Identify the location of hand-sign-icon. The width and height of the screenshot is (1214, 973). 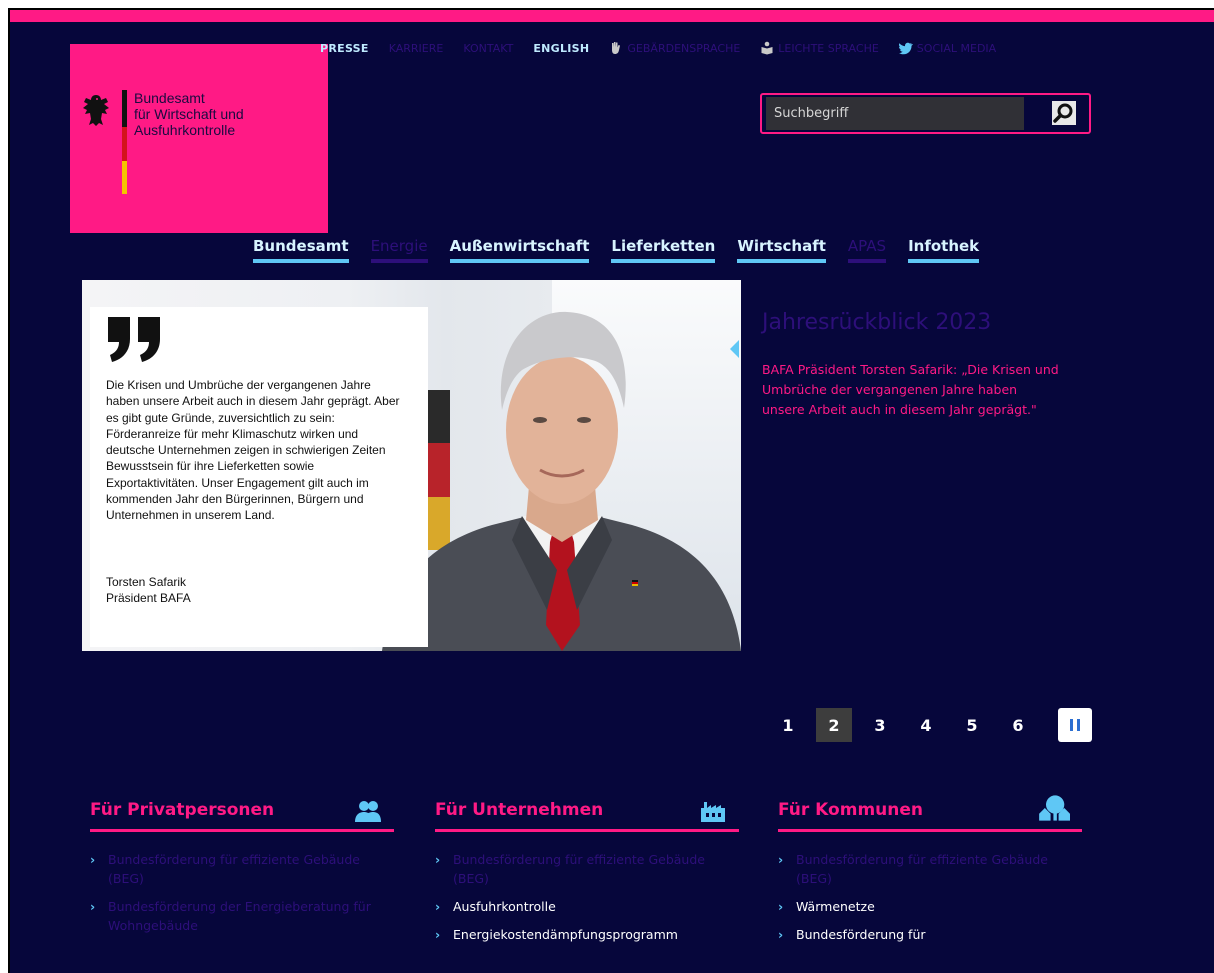
(616, 48).